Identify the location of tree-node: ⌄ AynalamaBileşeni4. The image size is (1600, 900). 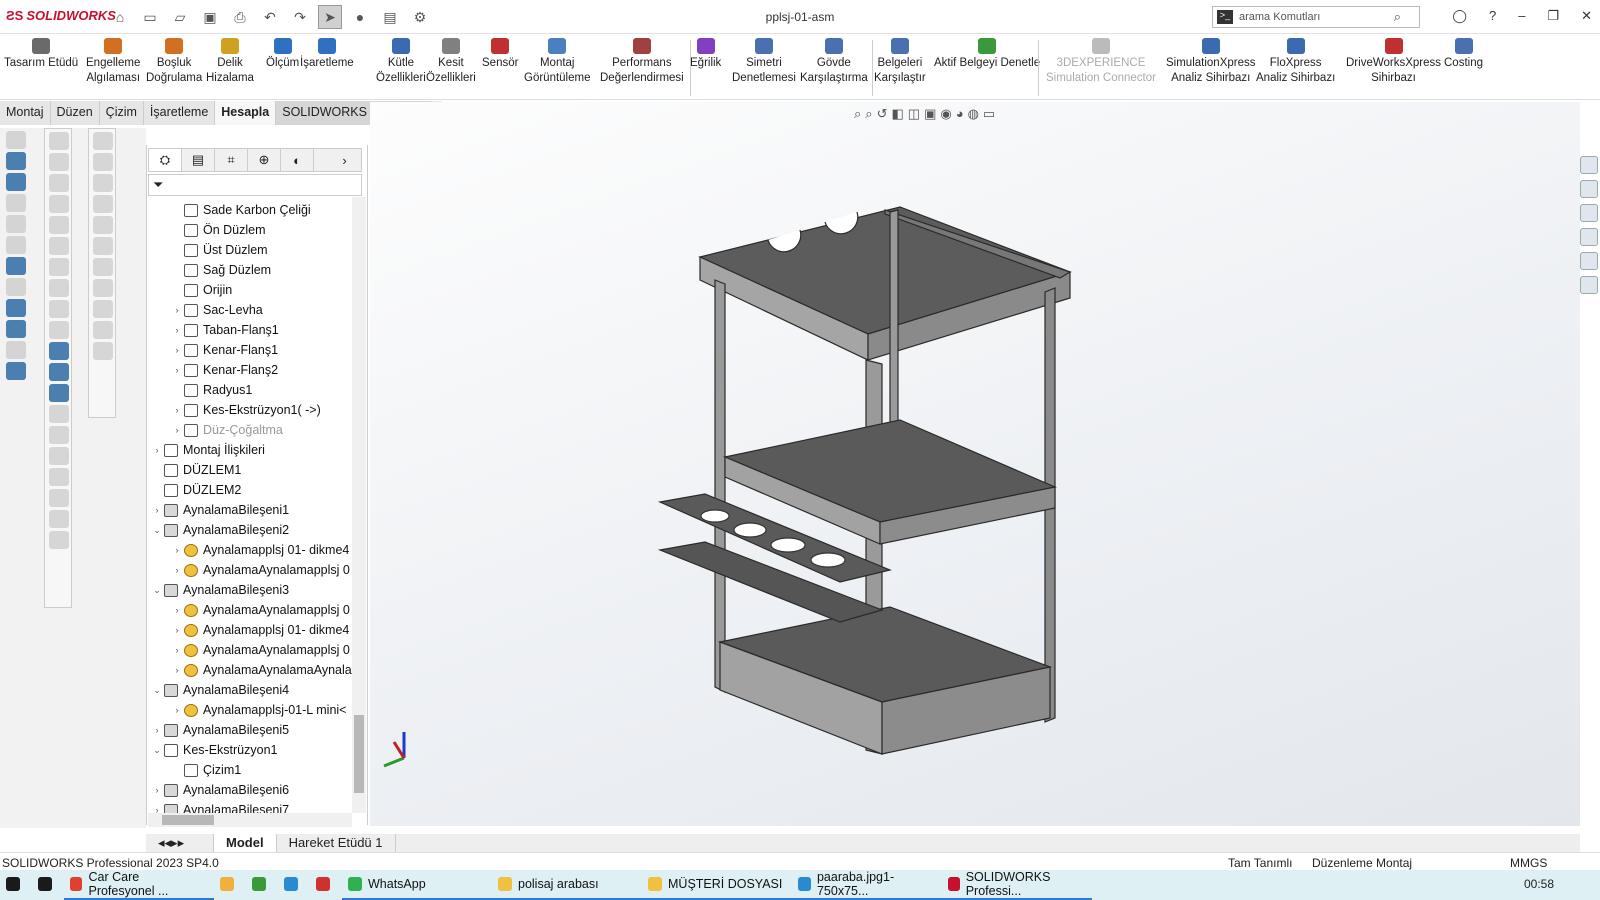
(219, 690).